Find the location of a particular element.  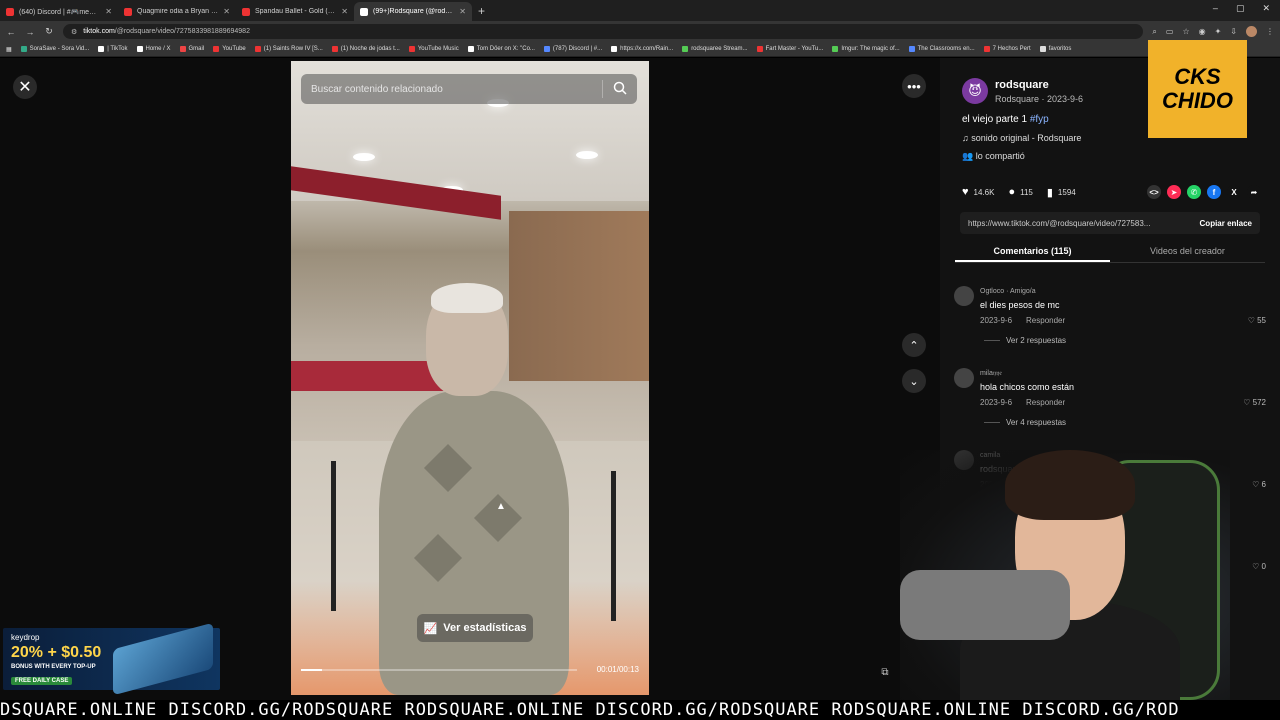

related-search-input: Buscar contenido relacionado is located at coordinates (469, 89).